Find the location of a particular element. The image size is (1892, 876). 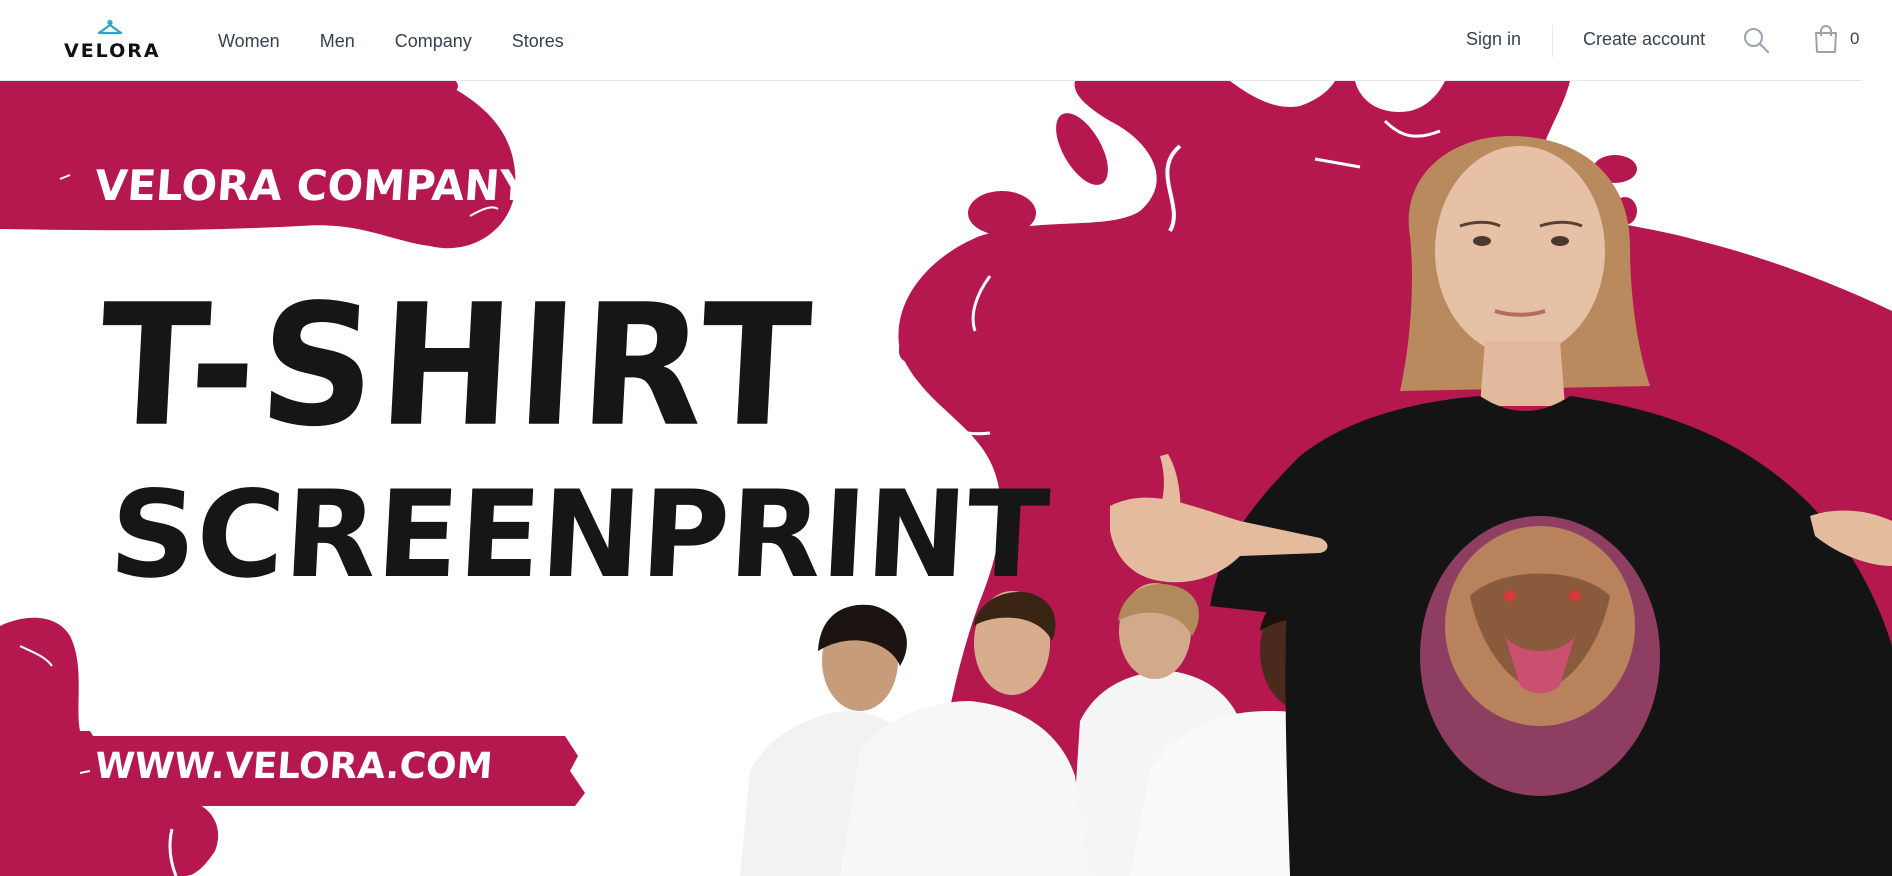

create-account-link: Create account is located at coordinates (1644, 39).